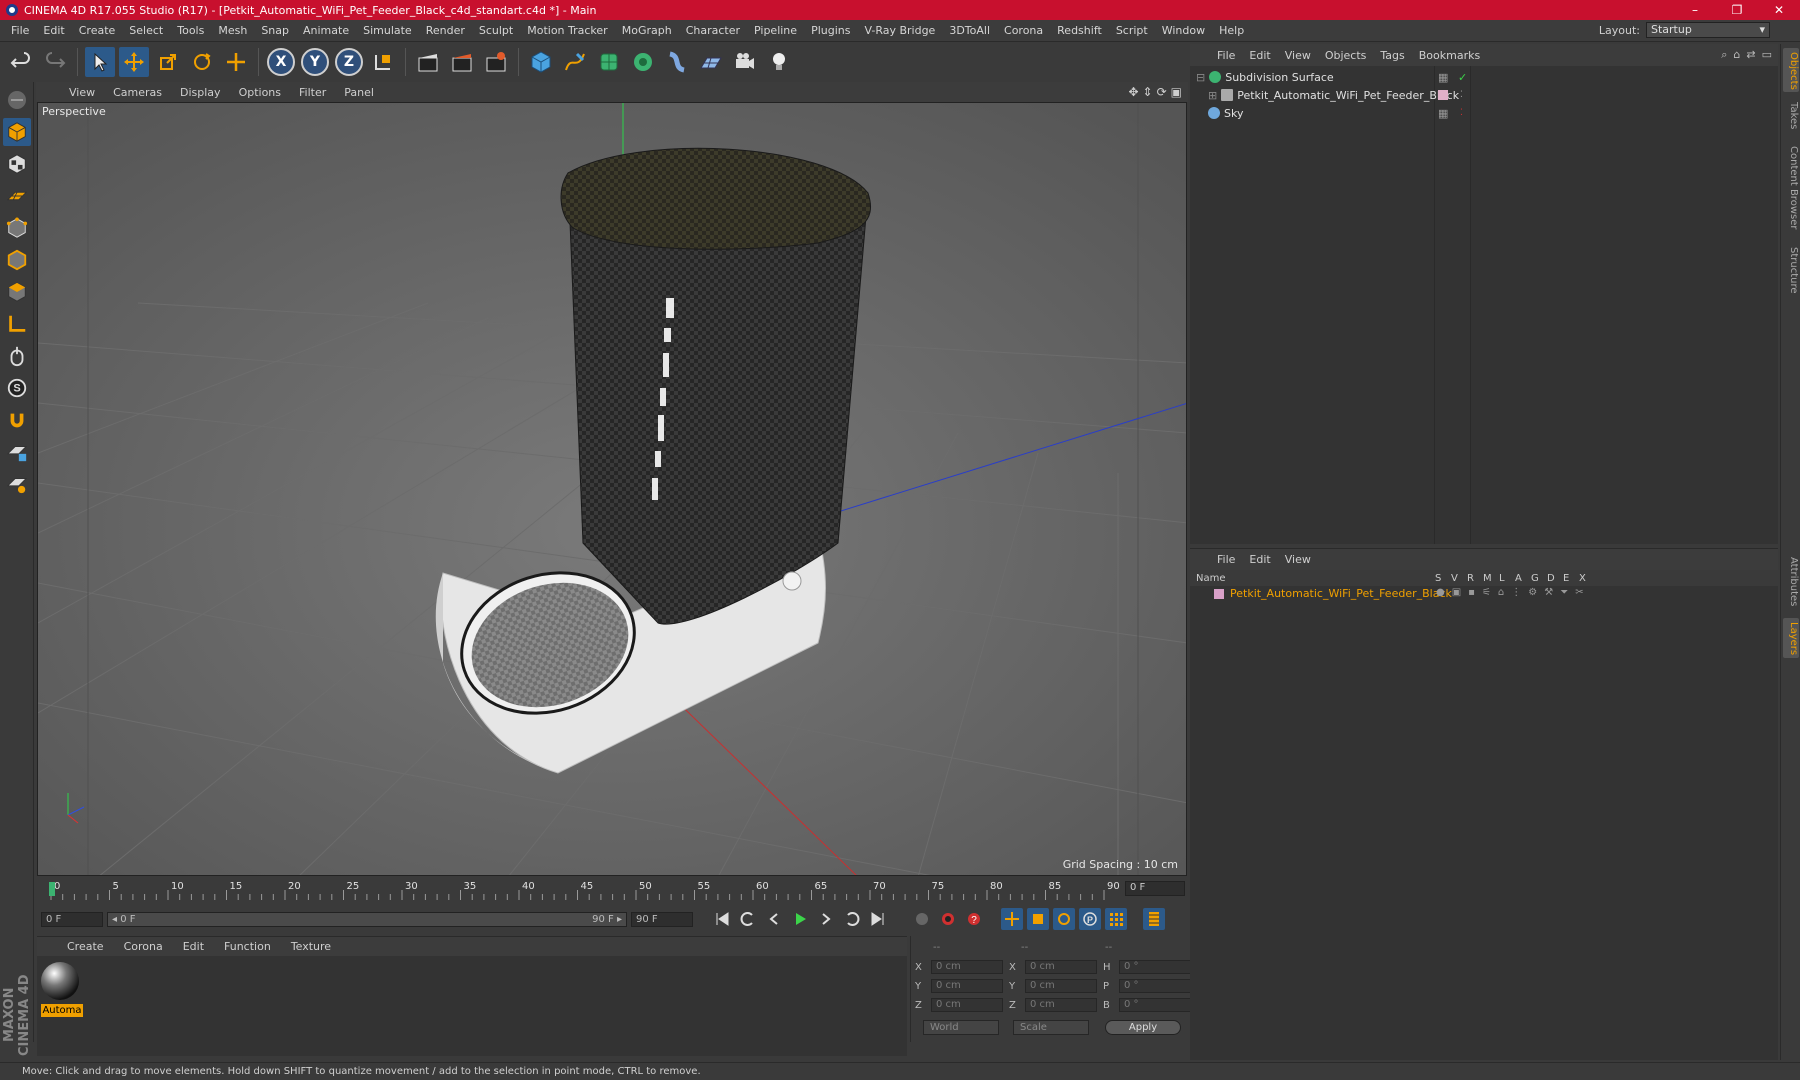 Image resolution: width=1800 pixels, height=1080 pixels. What do you see at coordinates (1061, 1005) in the screenshot?
I see `size-z-field: 0 cm` at bounding box center [1061, 1005].